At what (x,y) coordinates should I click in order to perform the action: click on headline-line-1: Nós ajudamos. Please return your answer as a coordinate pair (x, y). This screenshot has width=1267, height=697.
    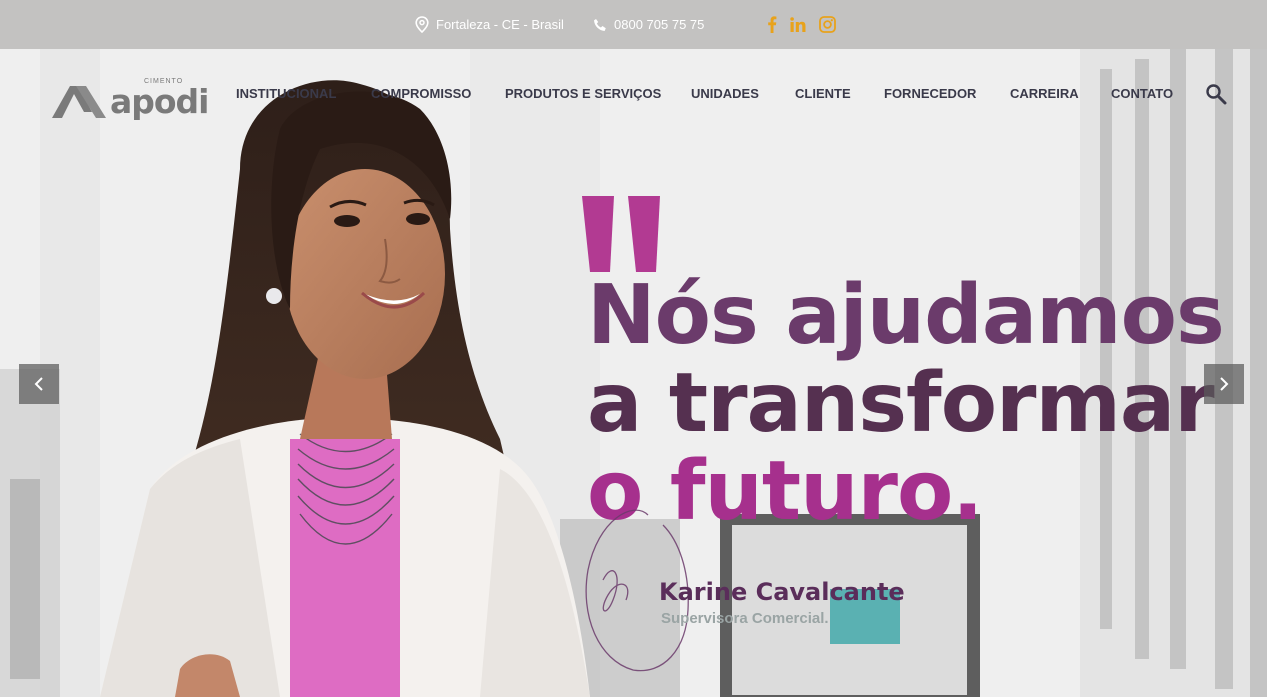
    Looking at the image, I should click on (906, 315).